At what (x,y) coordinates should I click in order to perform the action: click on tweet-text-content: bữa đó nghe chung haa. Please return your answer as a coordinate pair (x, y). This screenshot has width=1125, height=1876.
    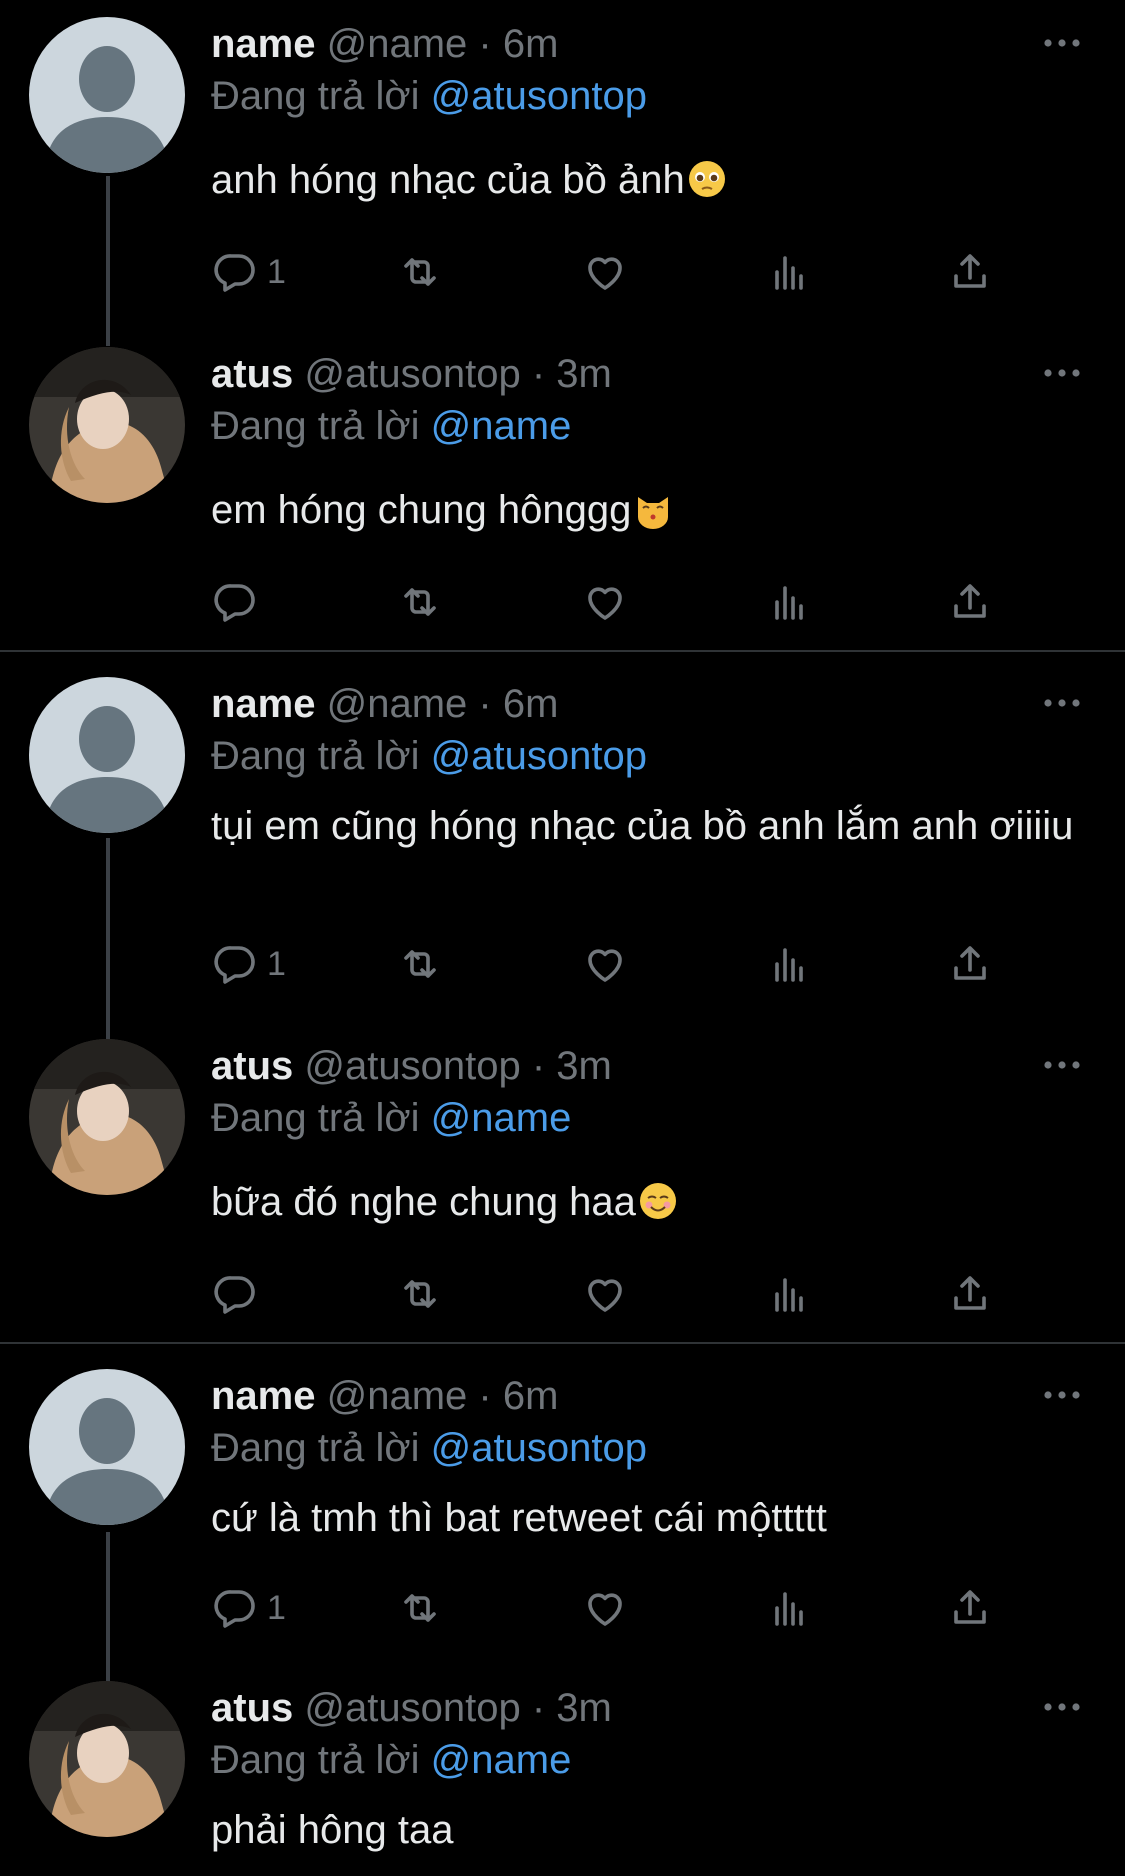
    Looking at the image, I should click on (423, 1202).